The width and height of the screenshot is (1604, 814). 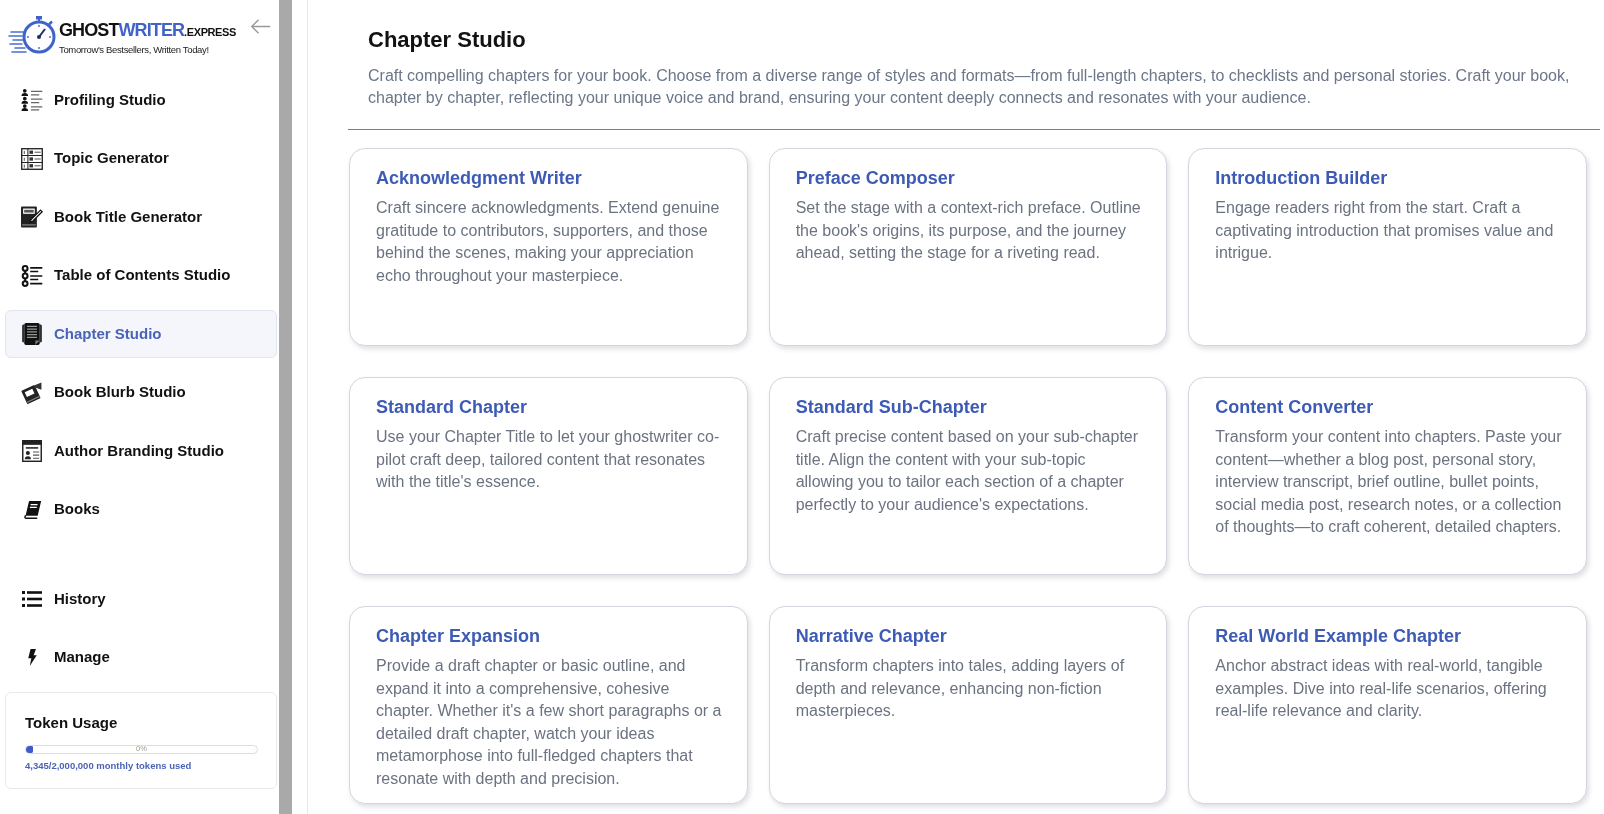 What do you see at coordinates (32, 217) in the screenshot?
I see `book-pen-icon` at bounding box center [32, 217].